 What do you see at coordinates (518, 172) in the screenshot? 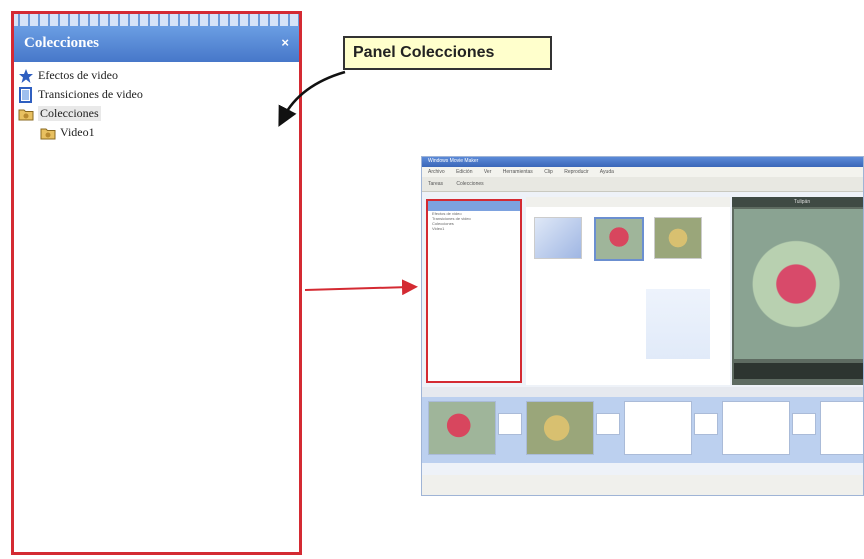
I see `menu-item: Herramientas` at bounding box center [518, 172].